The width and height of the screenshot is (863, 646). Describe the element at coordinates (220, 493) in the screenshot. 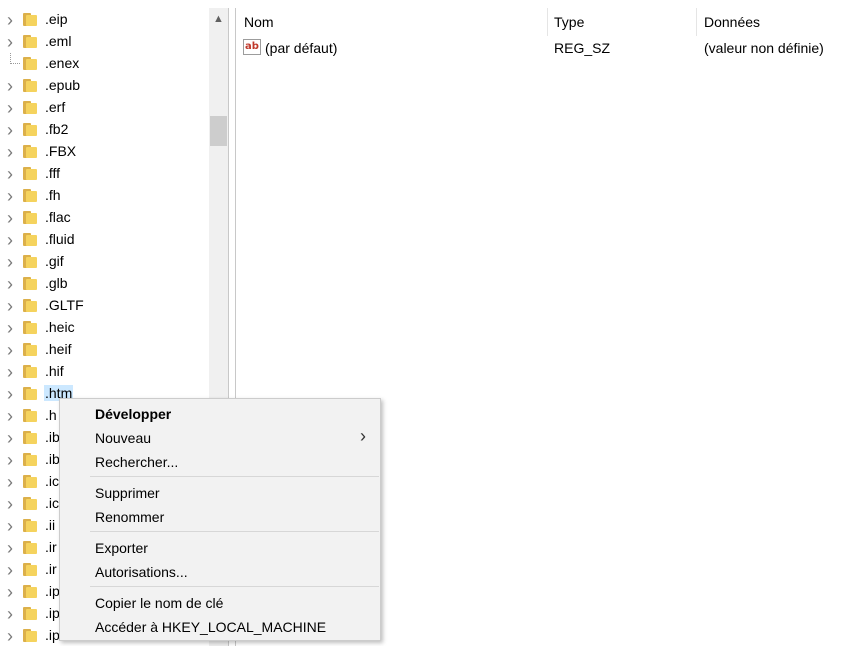

I see `menu-item-supprimer: Supprimer` at that location.